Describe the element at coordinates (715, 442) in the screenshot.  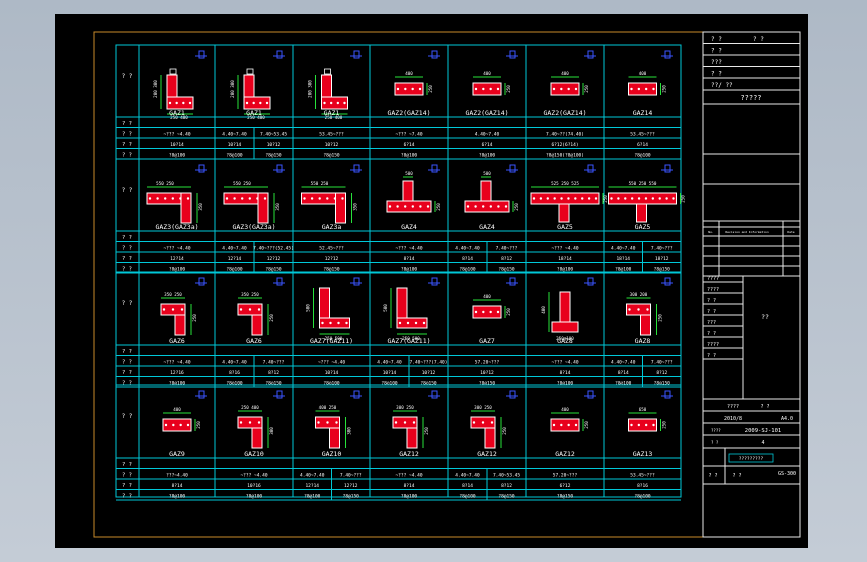
I see `sheet-label: ? ?` at that location.